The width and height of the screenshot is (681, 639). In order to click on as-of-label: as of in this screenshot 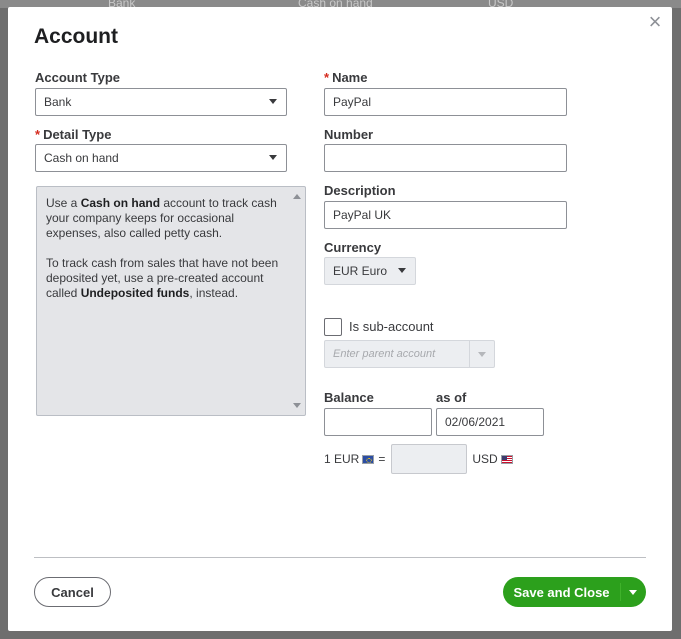, I will do `click(451, 397)`.